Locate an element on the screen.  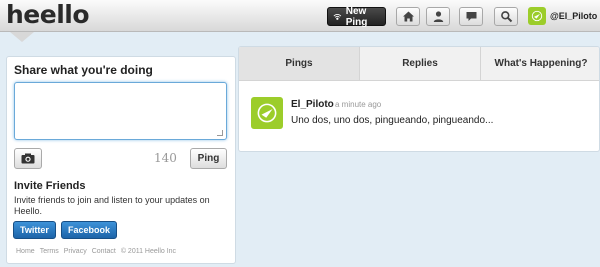
app-logo: heello is located at coordinates (48, 15).